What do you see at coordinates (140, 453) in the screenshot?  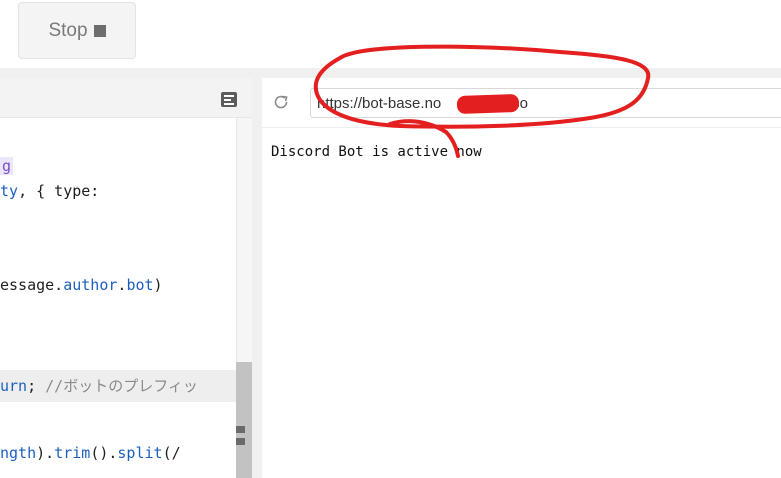 I see `code-token: split` at bounding box center [140, 453].